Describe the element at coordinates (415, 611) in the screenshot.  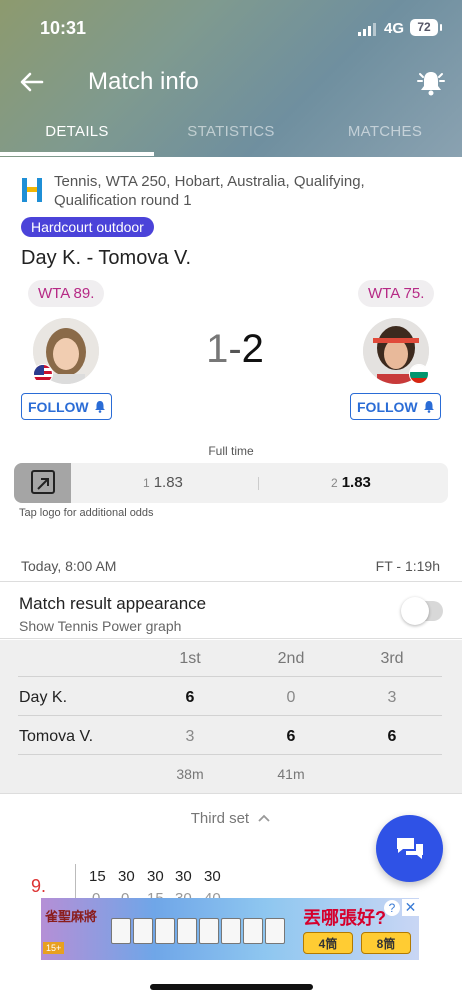
I see `toggle-knob` at that location.